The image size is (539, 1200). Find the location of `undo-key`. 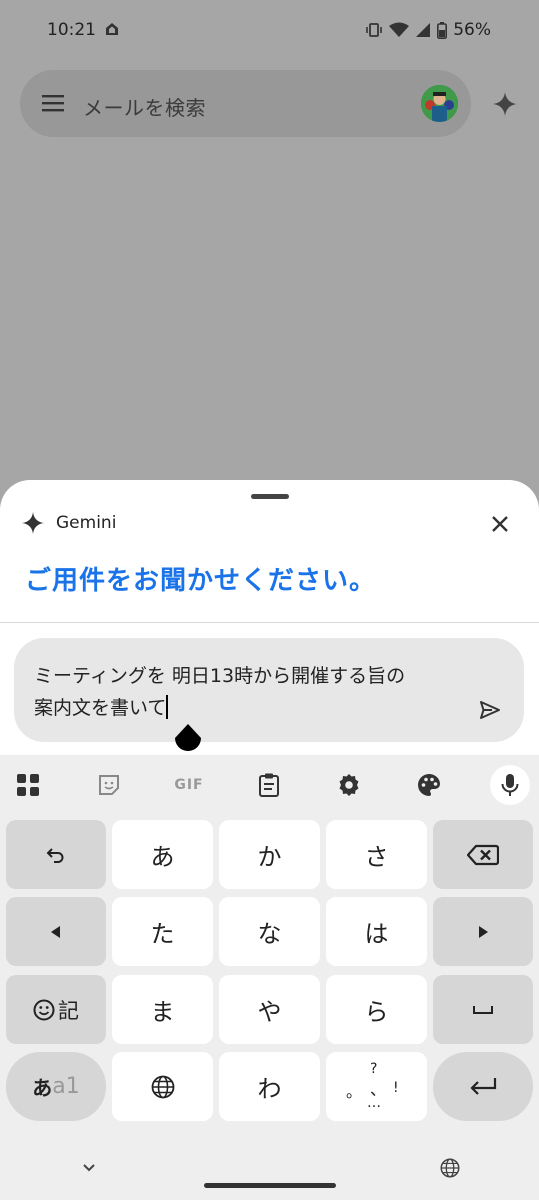

undo-key is located at coordinates (56, 854).